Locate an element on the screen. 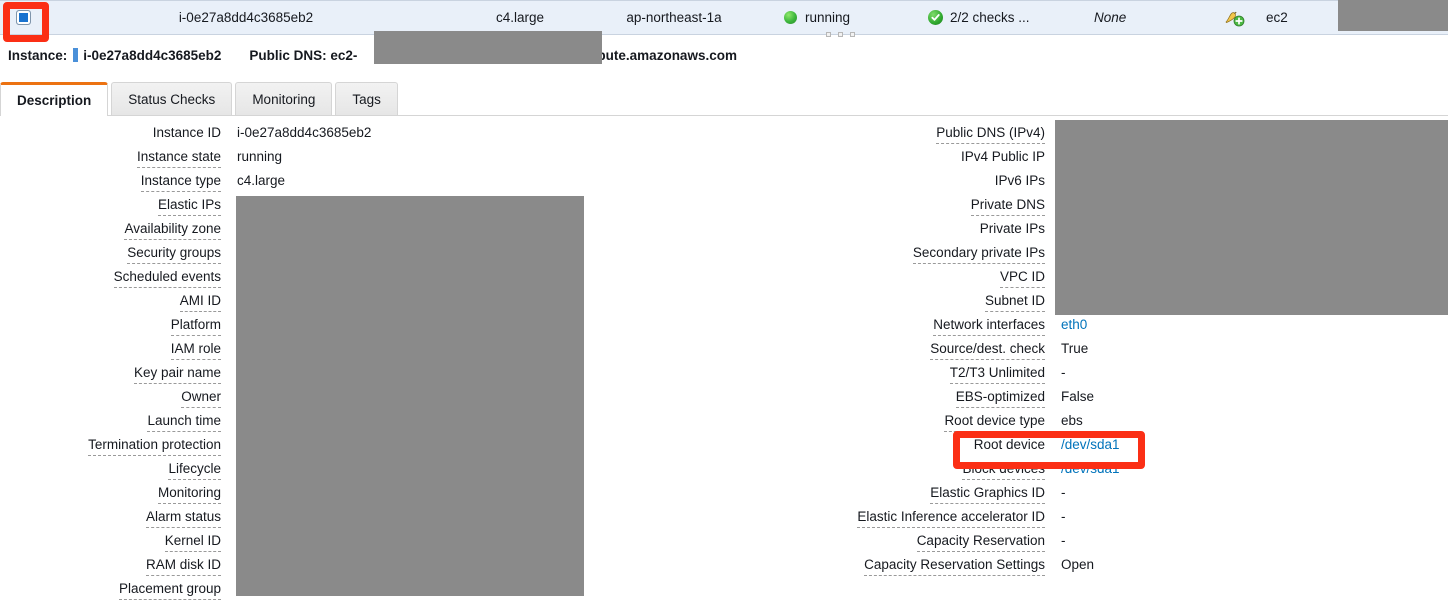  grid-cell-alarm-status: None is located at coordinates (1110, 17).